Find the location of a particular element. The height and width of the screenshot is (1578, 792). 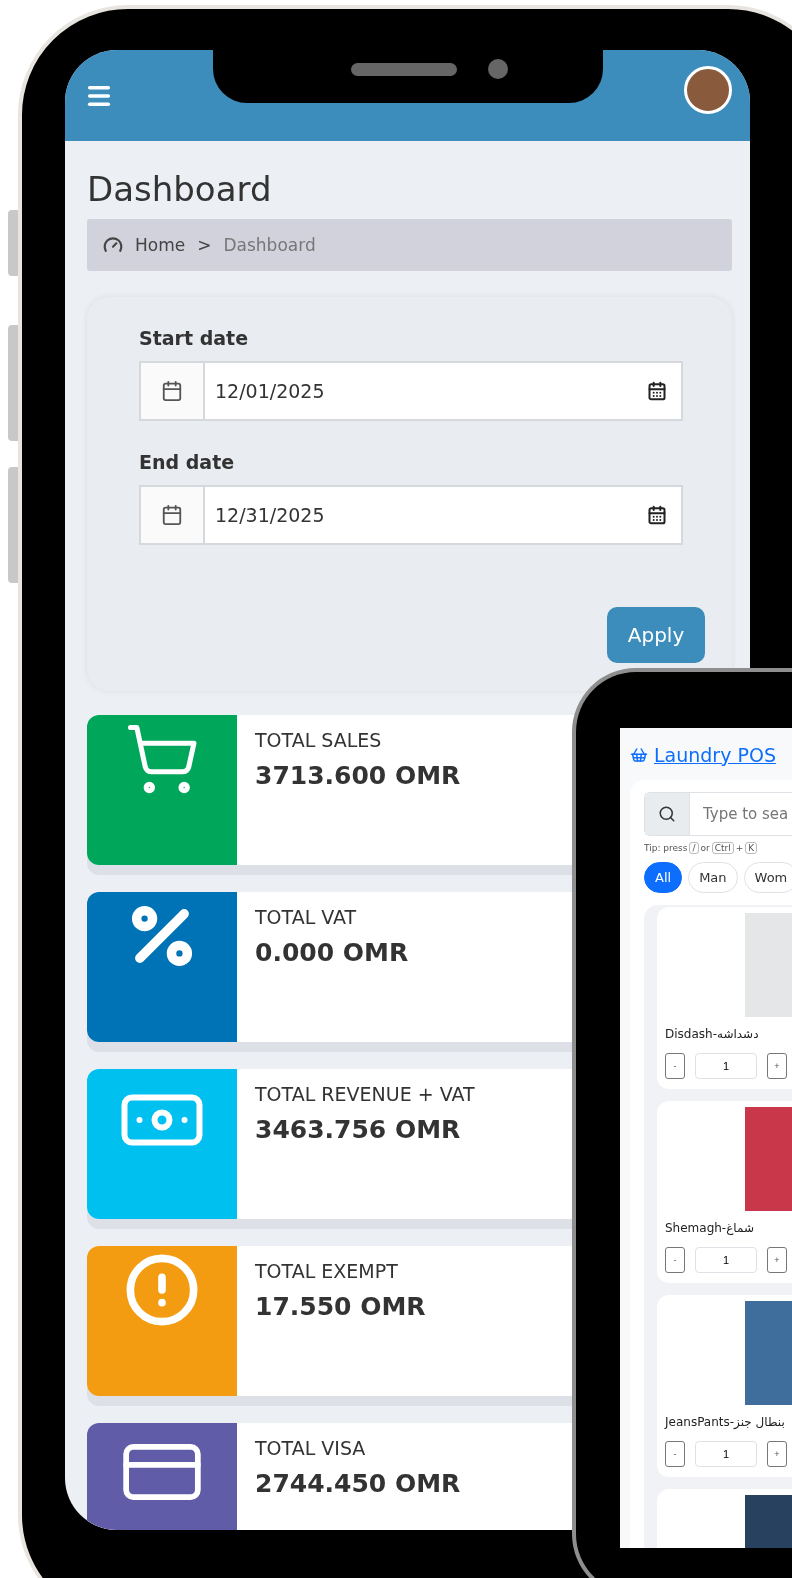

stat-value: 3713.600 OMR is located at coordinates (358, 775).